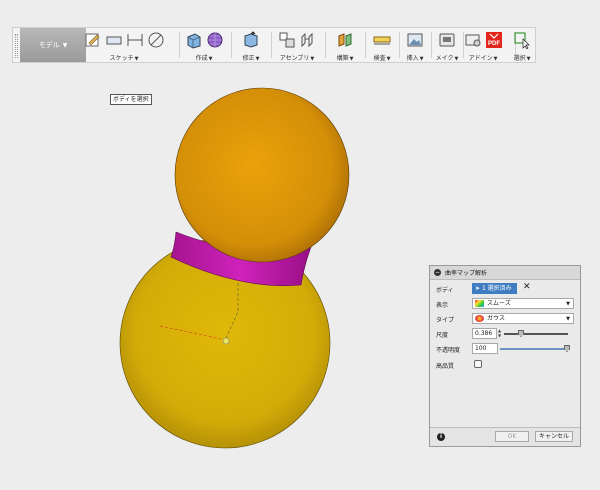  What do you see at coordinates (437, 272) in the screenshot?
I see `collapse-icon: −` at bounding box center [437, 272].